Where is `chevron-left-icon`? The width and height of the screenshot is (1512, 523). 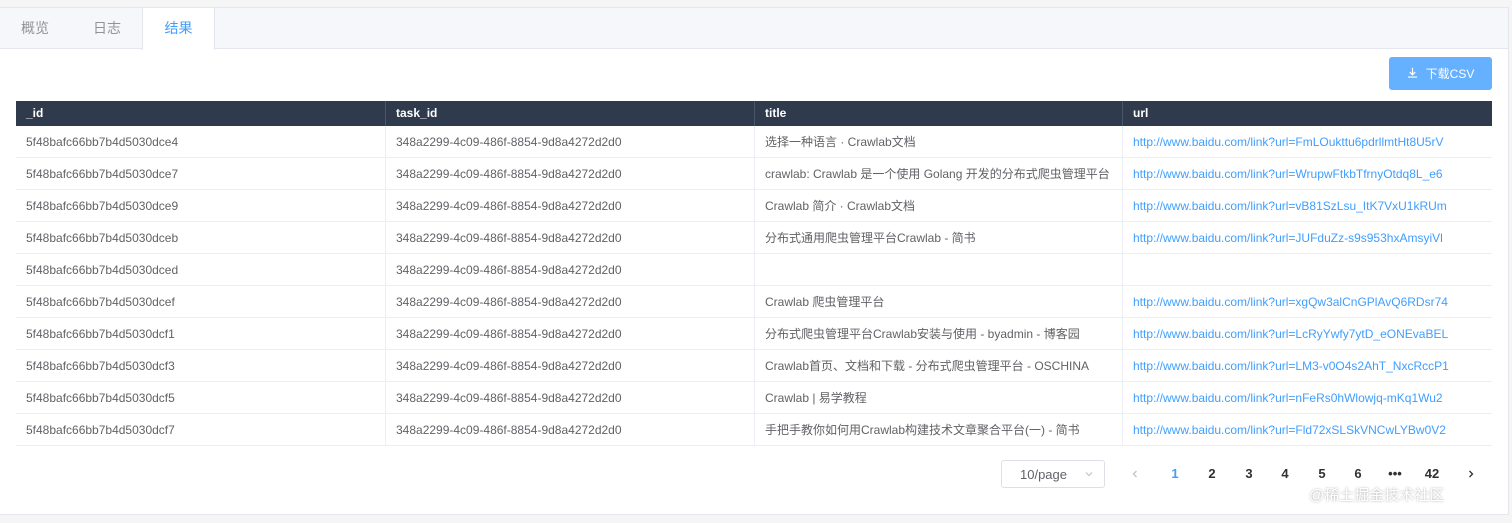
chevron-left-icon is located at coordinates (1135, 474).